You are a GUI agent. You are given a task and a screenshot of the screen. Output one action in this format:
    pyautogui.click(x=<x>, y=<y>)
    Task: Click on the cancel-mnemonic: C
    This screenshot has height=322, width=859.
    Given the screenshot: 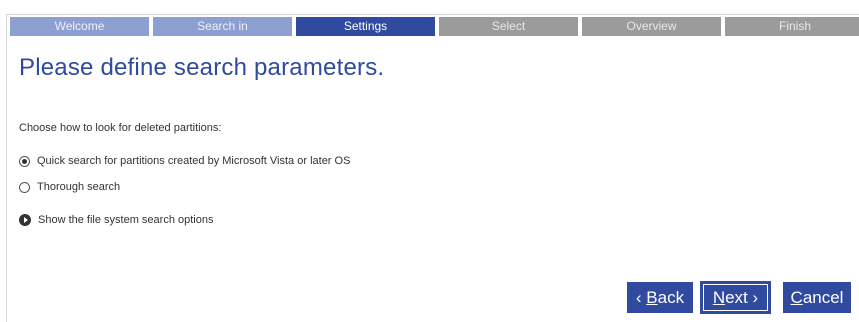 What is the action you would take?
    pyautogui.click(x=796, y=297)
    